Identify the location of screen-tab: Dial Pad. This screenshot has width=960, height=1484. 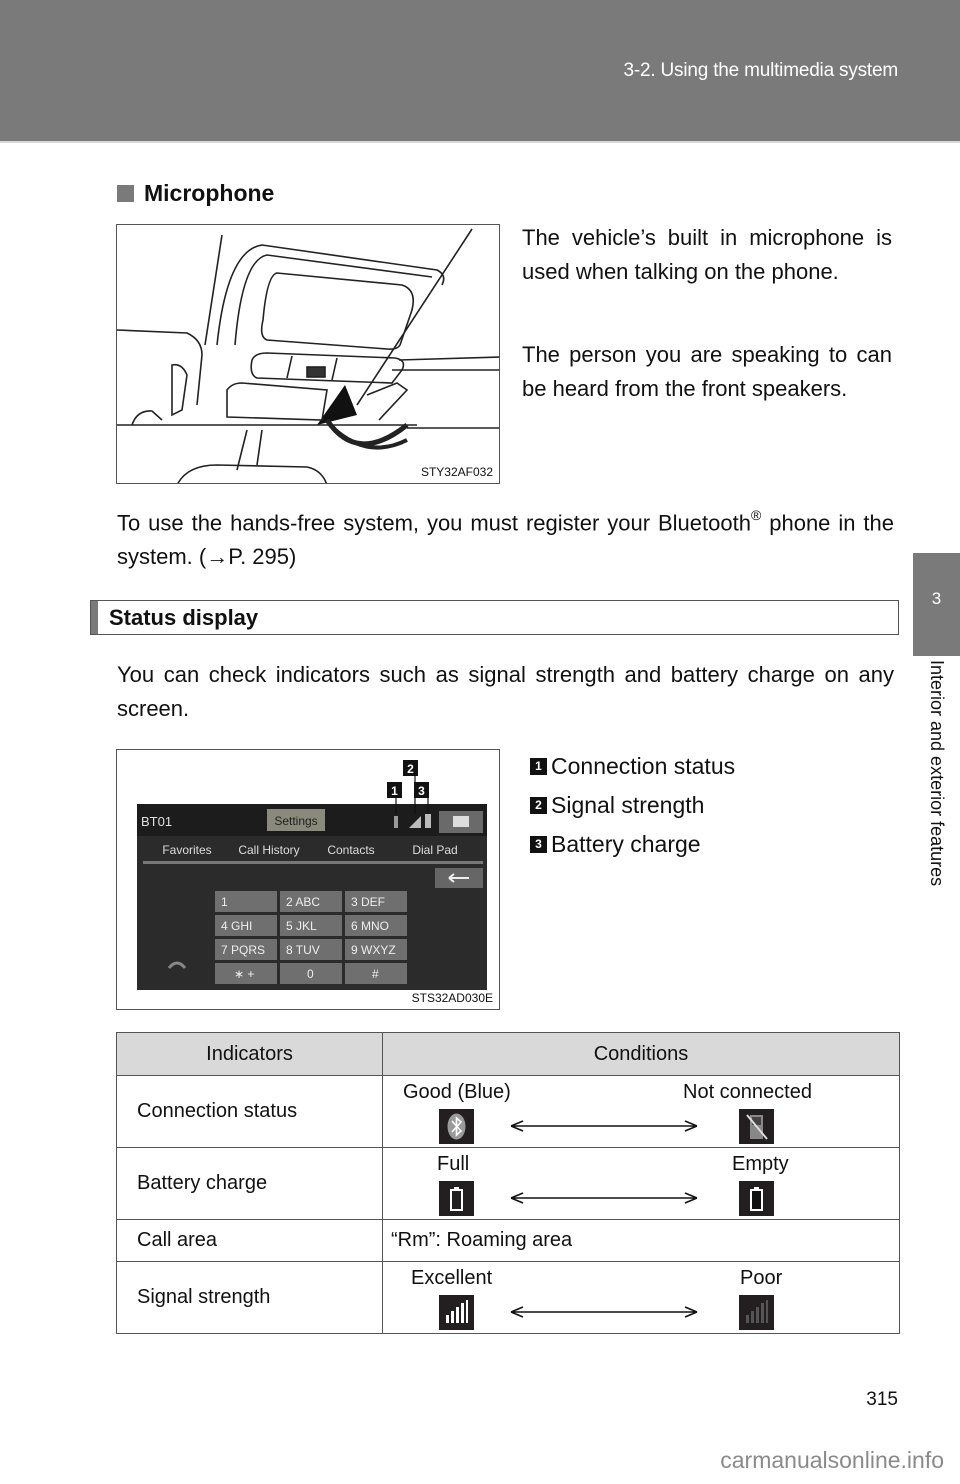
(434, 850).